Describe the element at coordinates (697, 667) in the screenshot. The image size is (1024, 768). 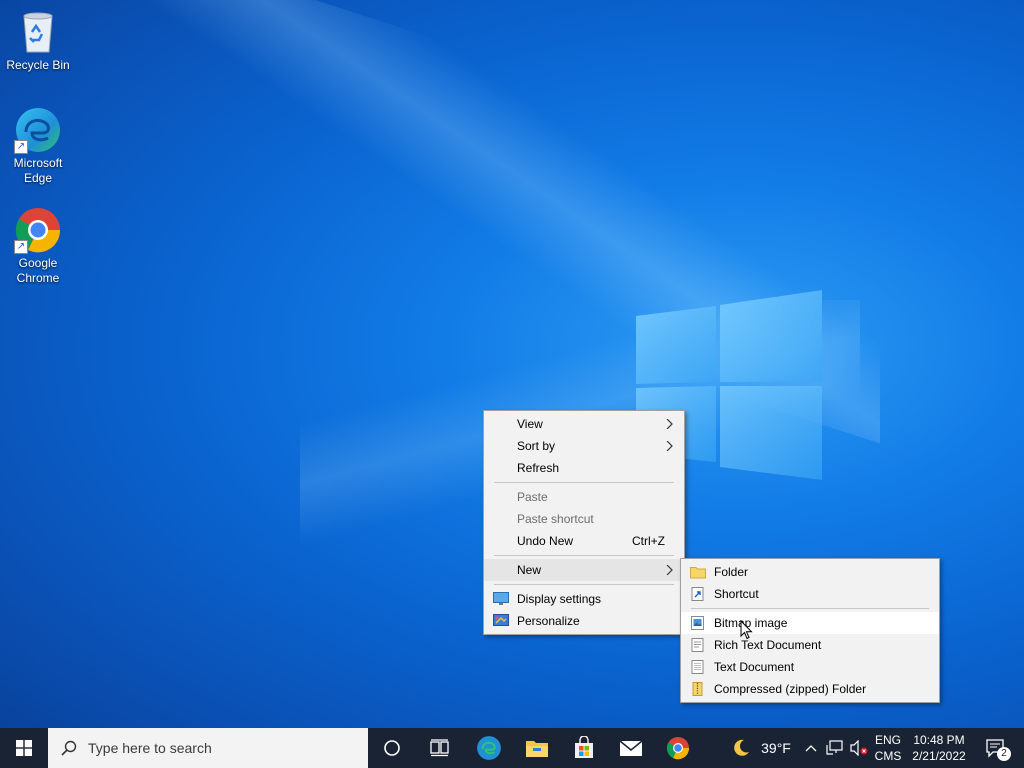
I see `text-document-icon` at that location.